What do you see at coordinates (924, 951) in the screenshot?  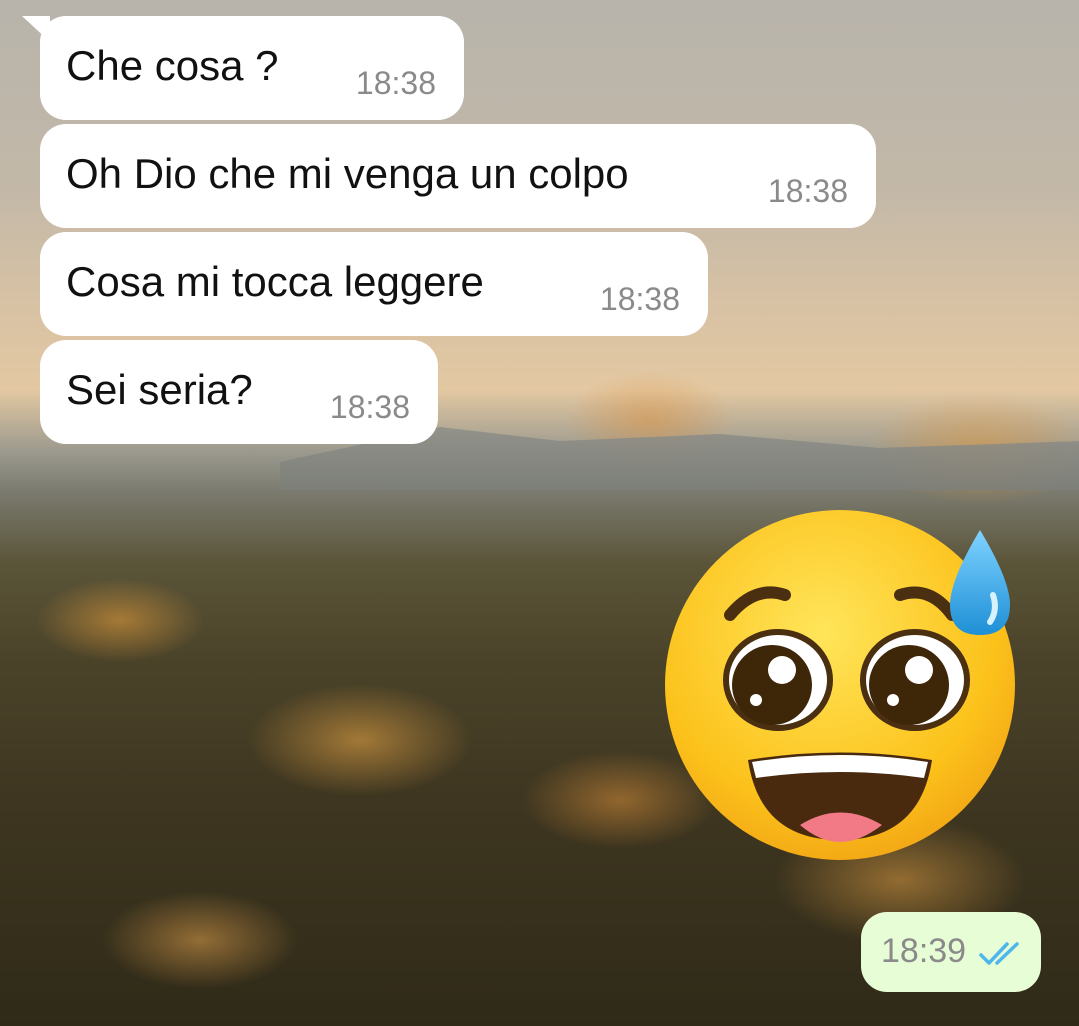 I see `message-time: 18:39` at bounding box center [924, 951].